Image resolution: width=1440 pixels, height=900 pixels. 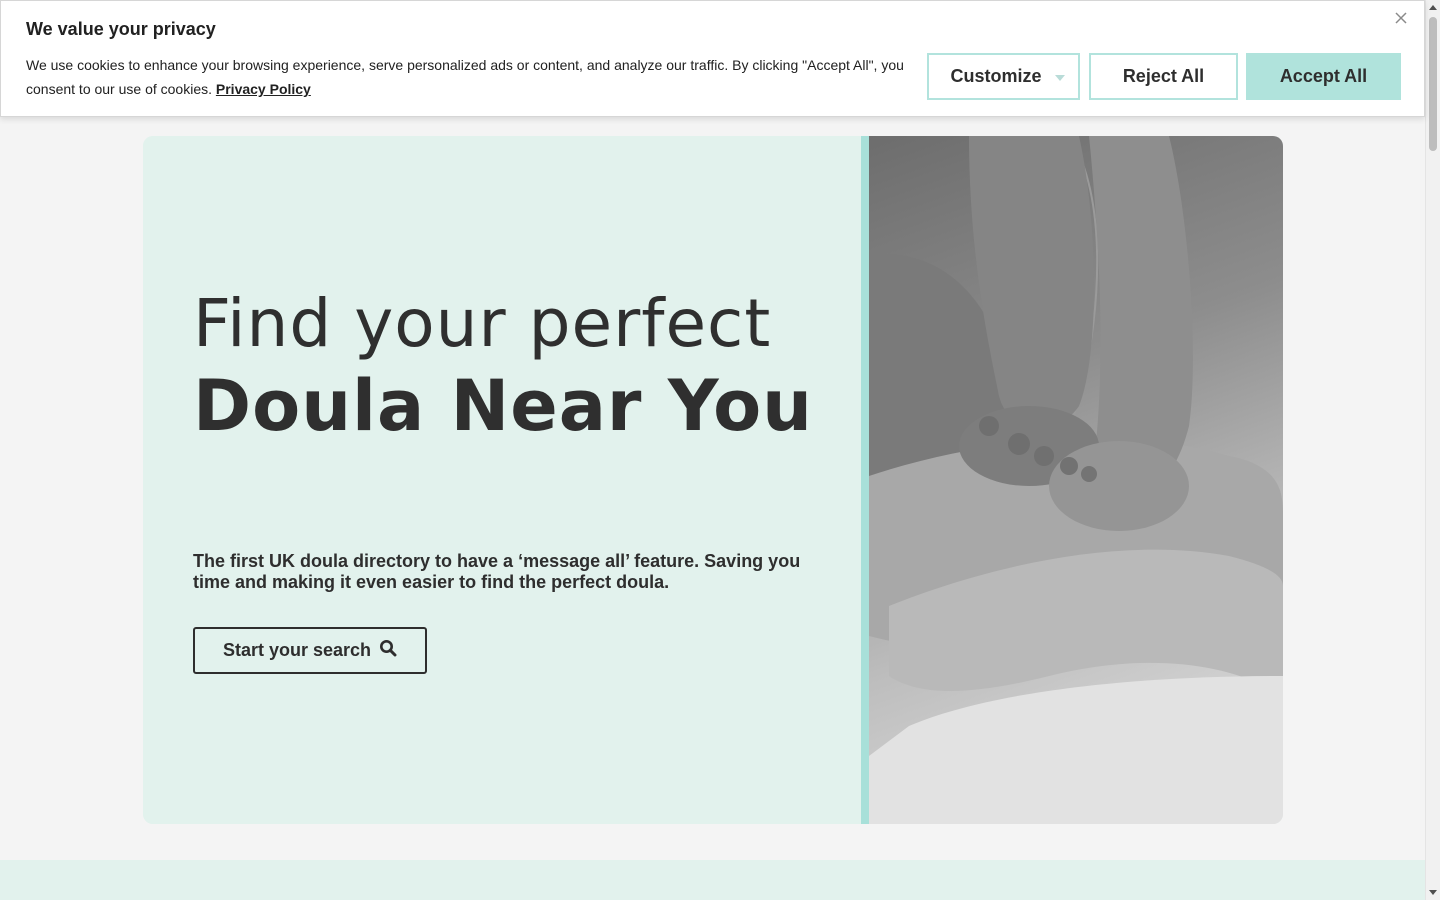 I want to click on accept-all-button: Accept All, so click(x=1323, y=76).